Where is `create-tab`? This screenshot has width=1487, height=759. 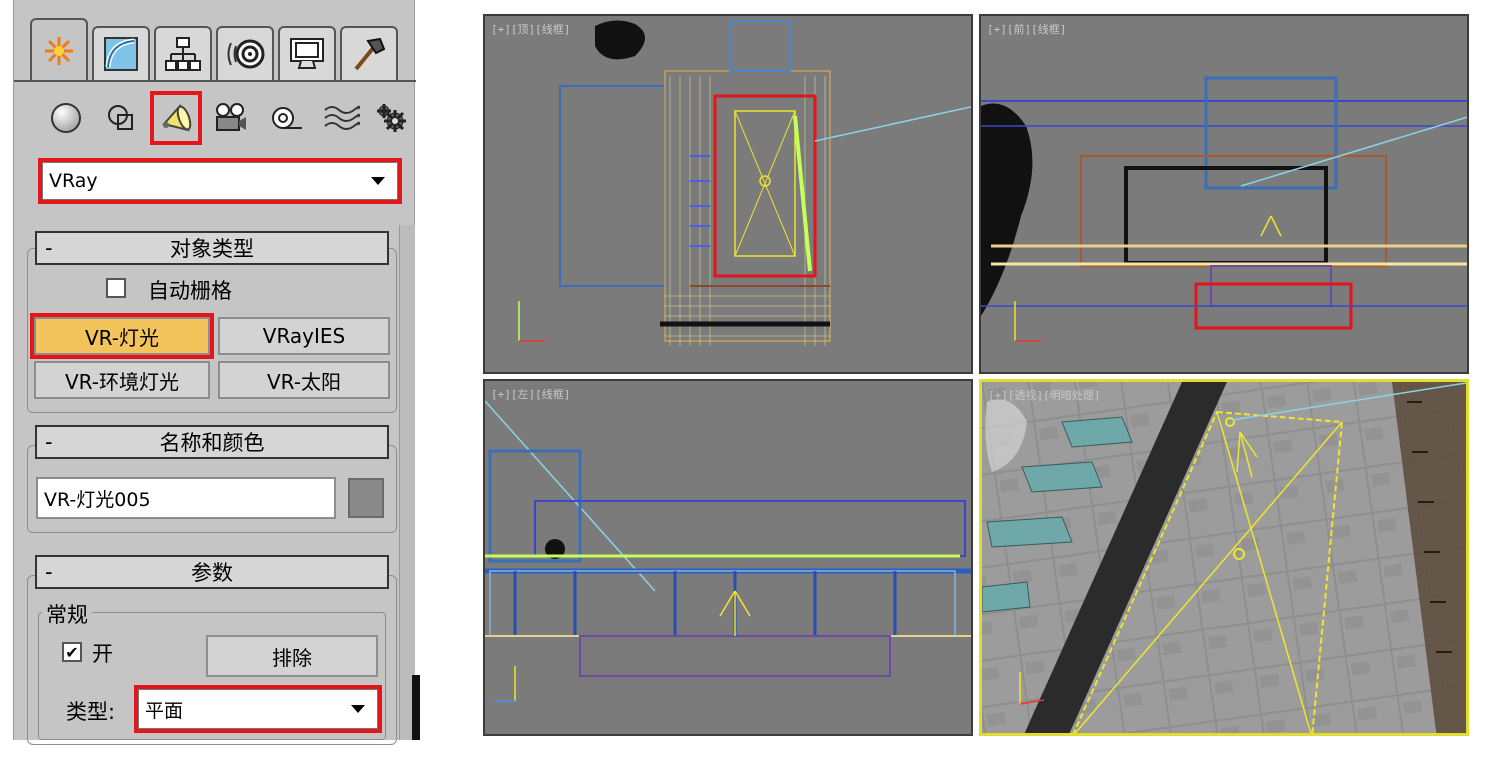
create-tab is located at coordinates (59, 50).